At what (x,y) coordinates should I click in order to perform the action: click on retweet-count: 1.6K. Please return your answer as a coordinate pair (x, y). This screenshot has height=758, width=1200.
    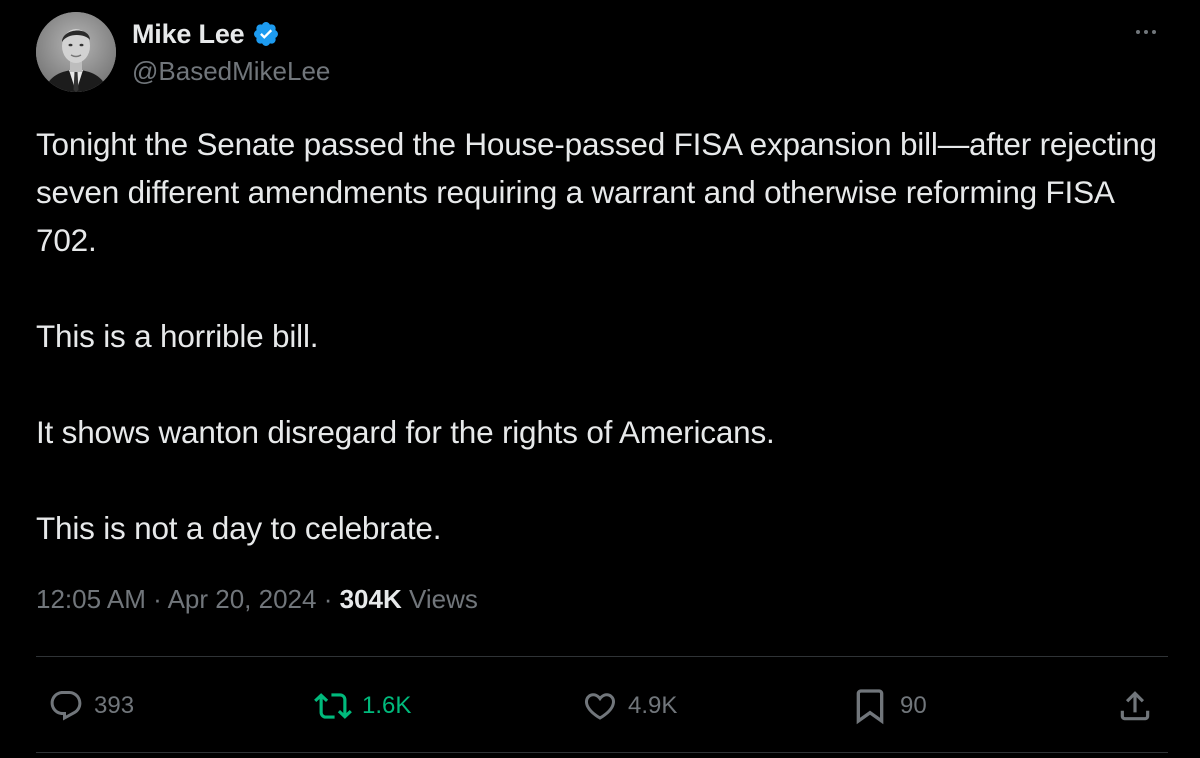
    Looking at the image, I should click on (387, 705).